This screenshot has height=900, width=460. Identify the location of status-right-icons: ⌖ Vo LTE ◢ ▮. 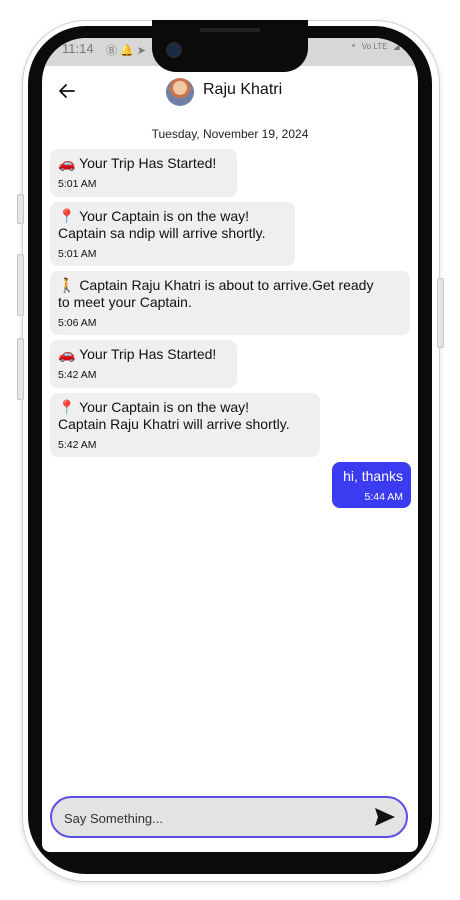
(380, 46).